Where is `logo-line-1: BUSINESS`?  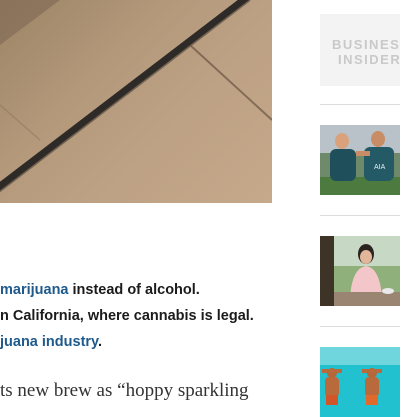 logo-line-1: BUSINESS is located at coordinates (366, 44).